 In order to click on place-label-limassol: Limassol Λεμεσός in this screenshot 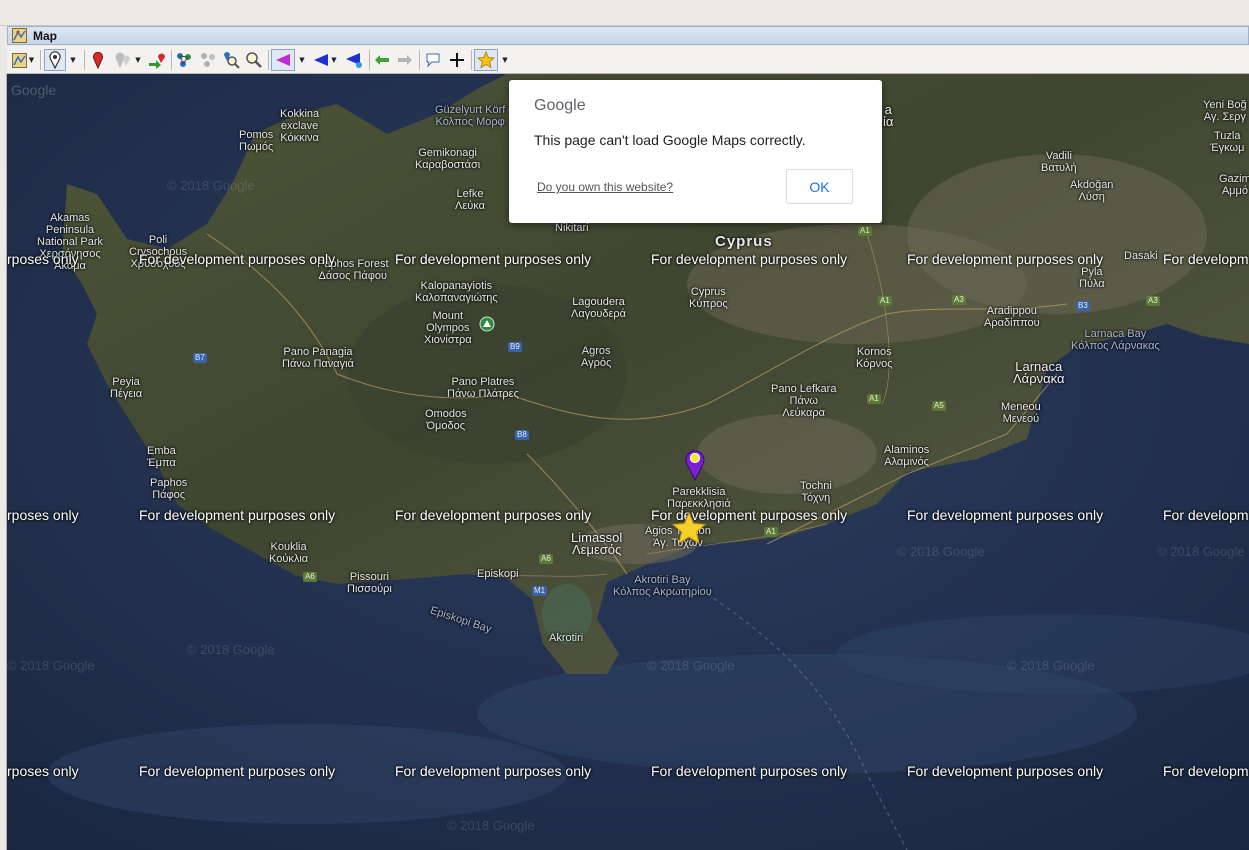, I will do `click(597, 543)`.